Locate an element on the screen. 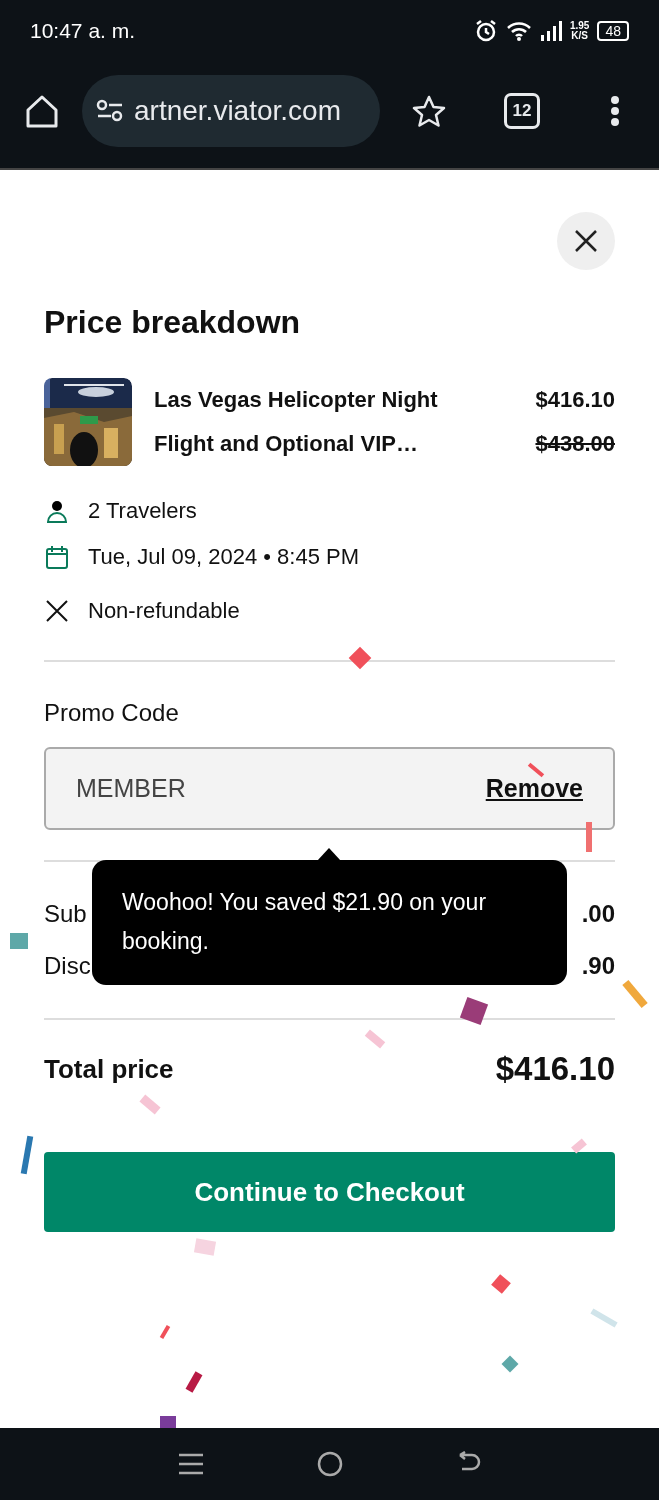 The width and height of the screenshot is (659, 1500). detail-text: Non-refundable is located at coordinates (164, 611).